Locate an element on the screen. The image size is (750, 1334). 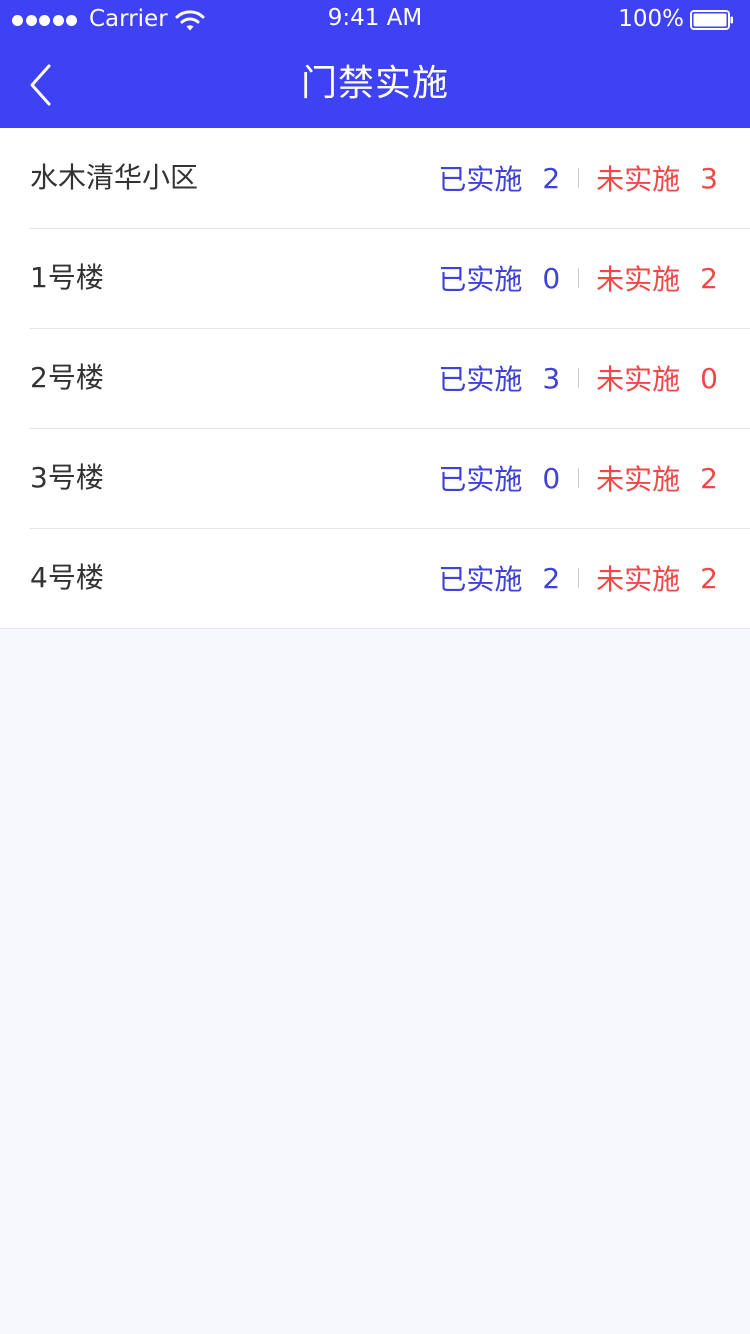
implementation-stats: 已实施 2 未实施 3 is located at coordinates (578, 178).